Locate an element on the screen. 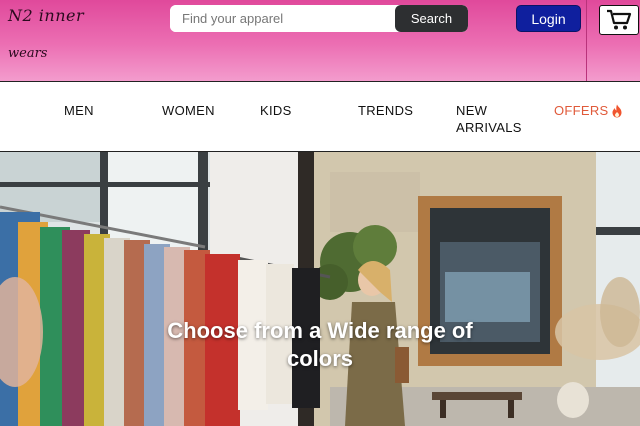 The image size is (640, 426). login-button: Login is located at coordinates (548, 18).